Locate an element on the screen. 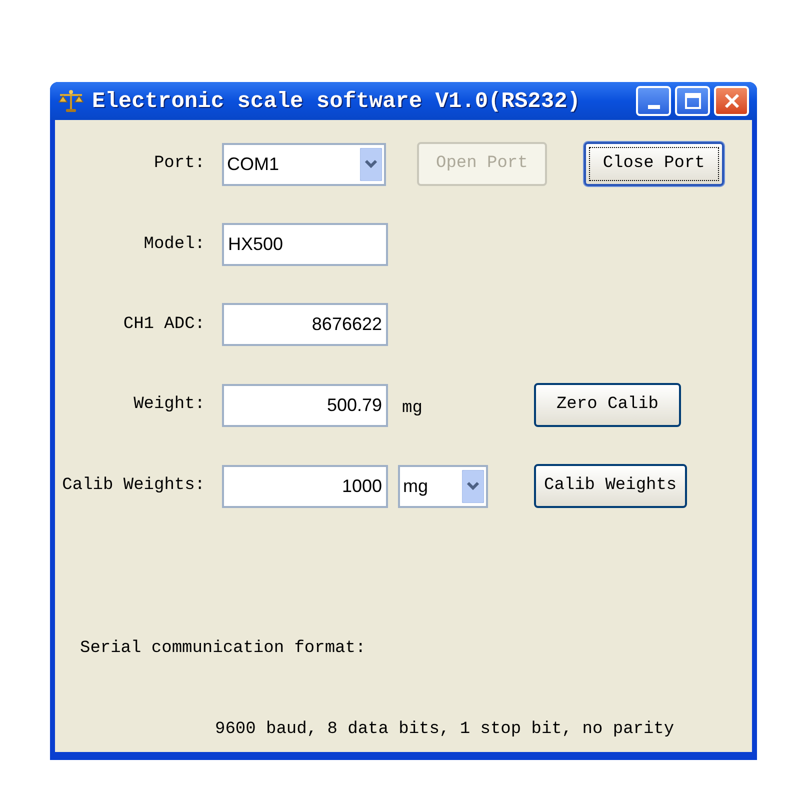 Image resolution: width=800 pixels, height=800 pixels. field-label: Port: is located at coordinates (178, 164).